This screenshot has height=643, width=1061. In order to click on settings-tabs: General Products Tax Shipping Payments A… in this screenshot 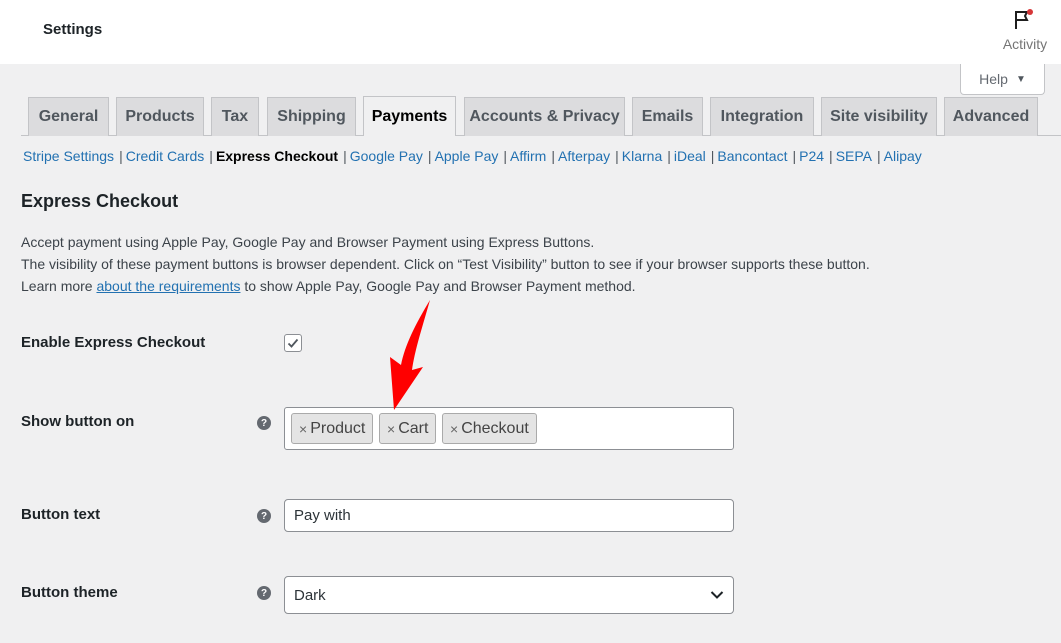, I will do `click(541, 116)`.